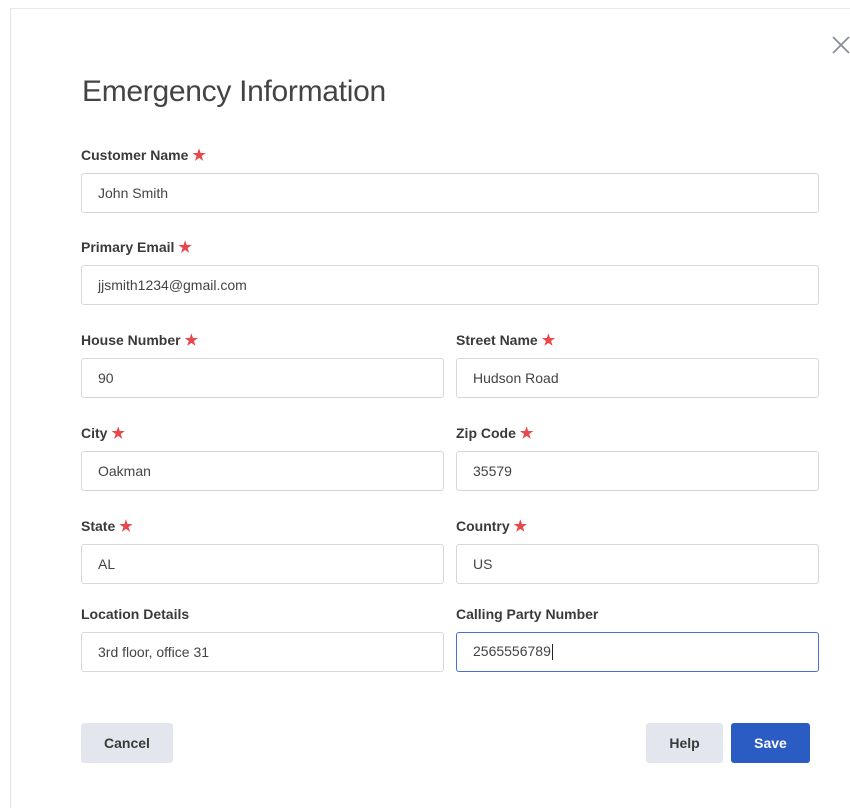  What do you see at coordinates (637, 564) in the screenshot?
I see `country-input: US` at bounding box center [637, 564].